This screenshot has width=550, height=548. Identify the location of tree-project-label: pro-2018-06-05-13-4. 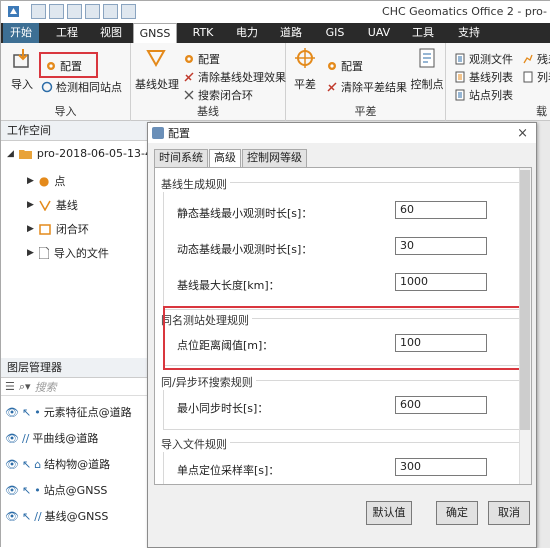
(94, 153).